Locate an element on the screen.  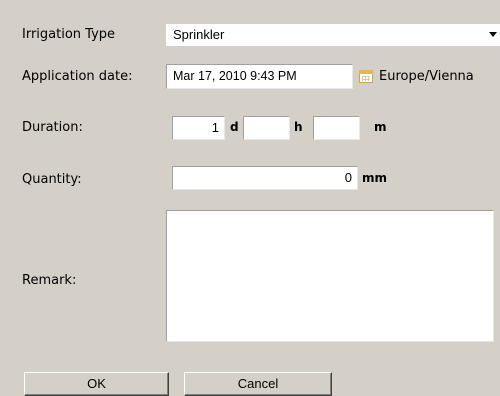
cancel-button: Cancel is located at coordinates (258, 384).